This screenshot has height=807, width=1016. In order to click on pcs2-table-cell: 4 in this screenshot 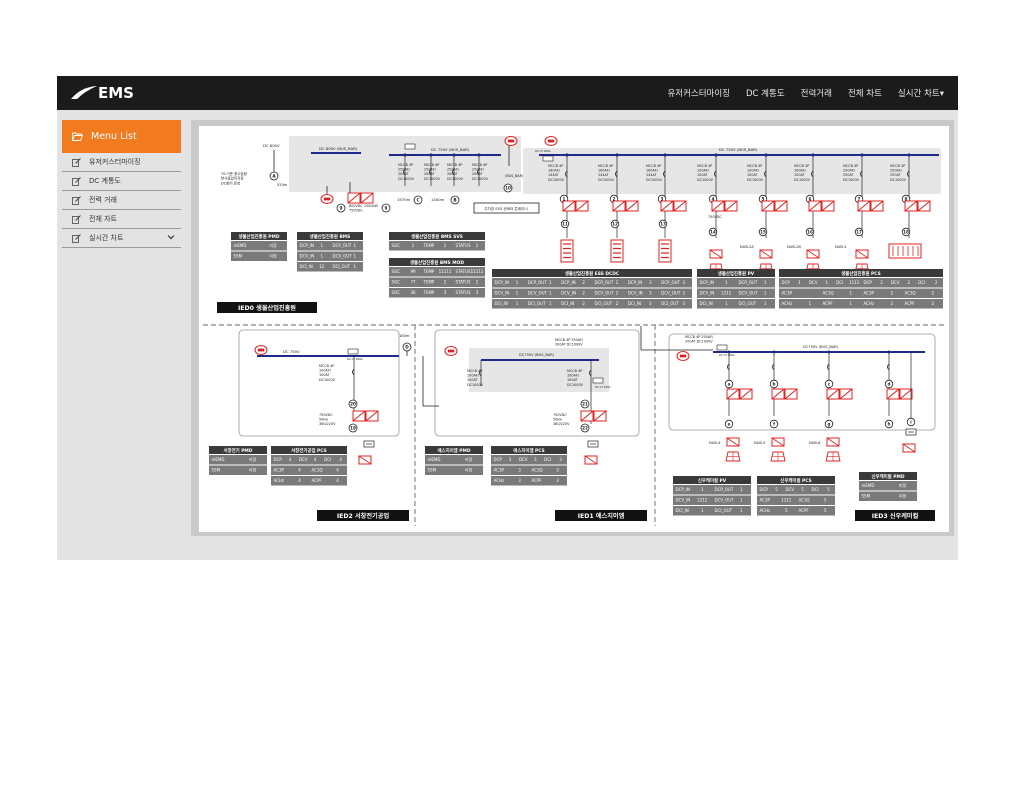, I will do `click(299, 470)`.